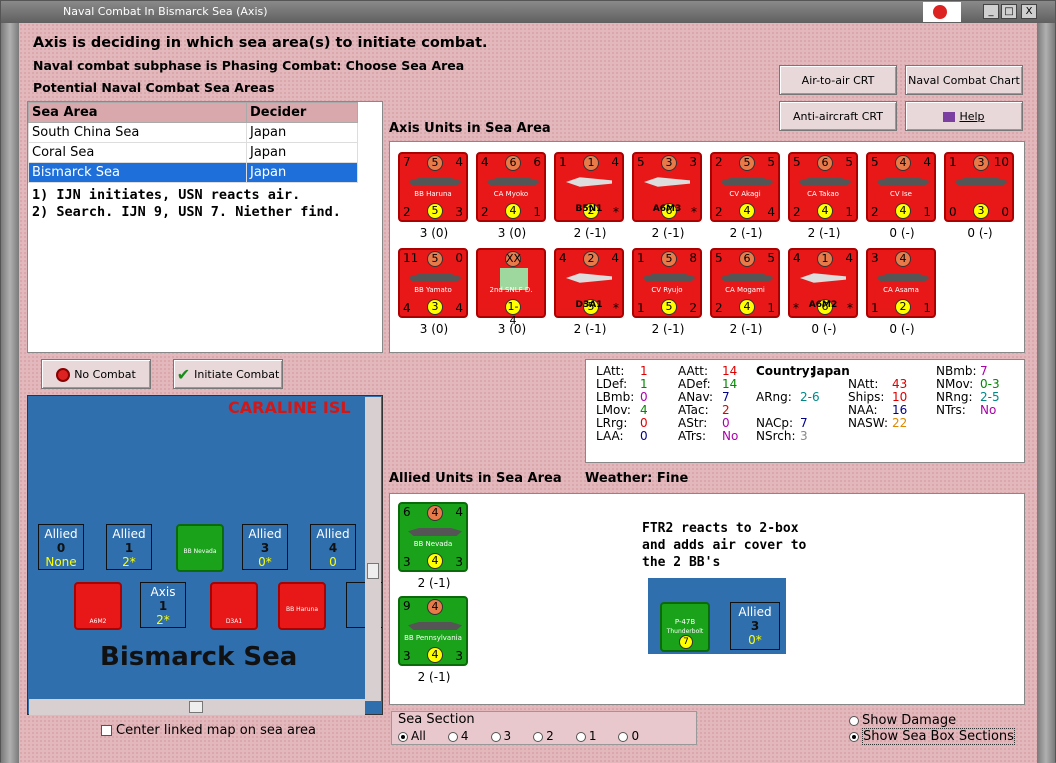 The image size is (1056, 763). Describe the element at coordinates (667, 290) in the screenshot. I see `counter-name: CV Ryujo` at that location.